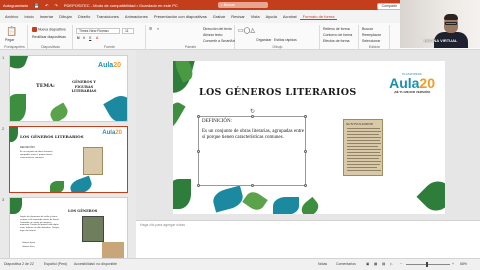 Image resolution: width=480 pixels, height=270 pixels. Describe the element at coordinates (463, 264) in the screenshot. I see `zoom-level: 68%` at that location.